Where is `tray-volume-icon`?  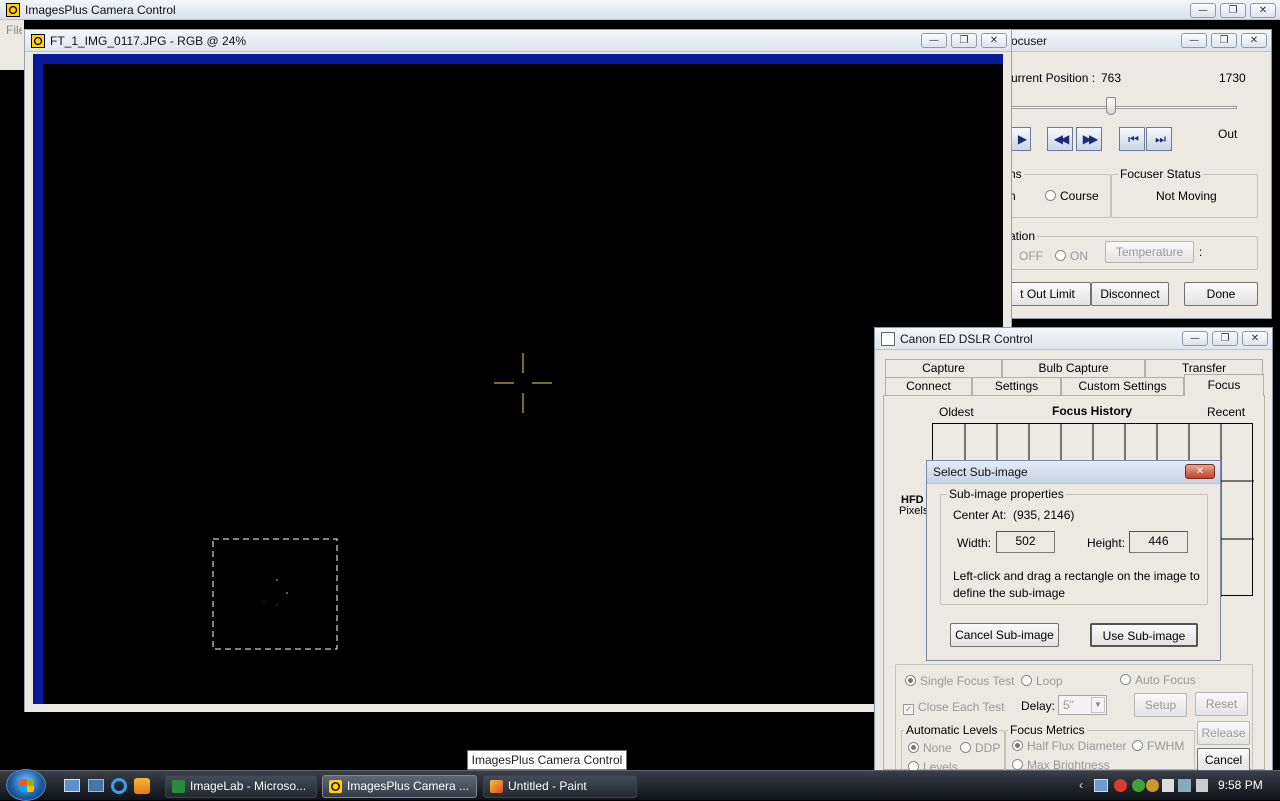
tray-volume-icon is located at coordinates (1202, 785).